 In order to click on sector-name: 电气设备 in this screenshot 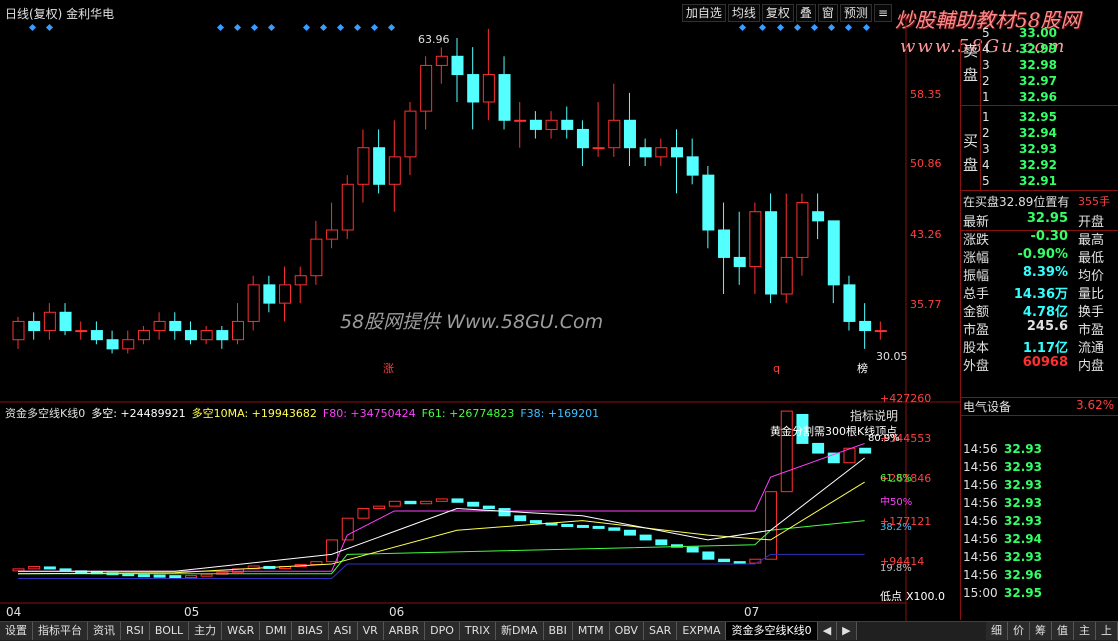, I will do `click(987, 406)`.